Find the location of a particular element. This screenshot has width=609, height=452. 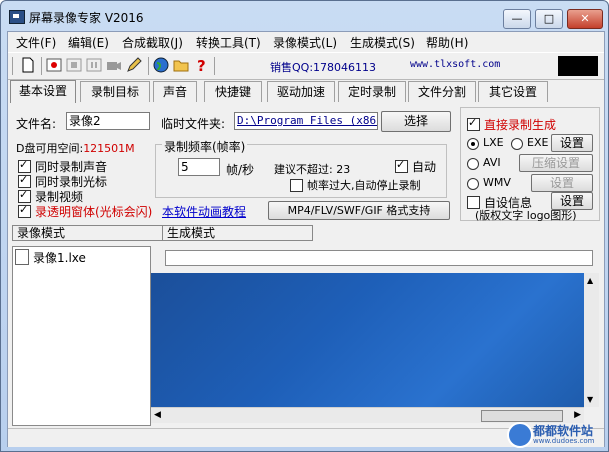

fps-input: 5 is located at coordinates (199, 167).